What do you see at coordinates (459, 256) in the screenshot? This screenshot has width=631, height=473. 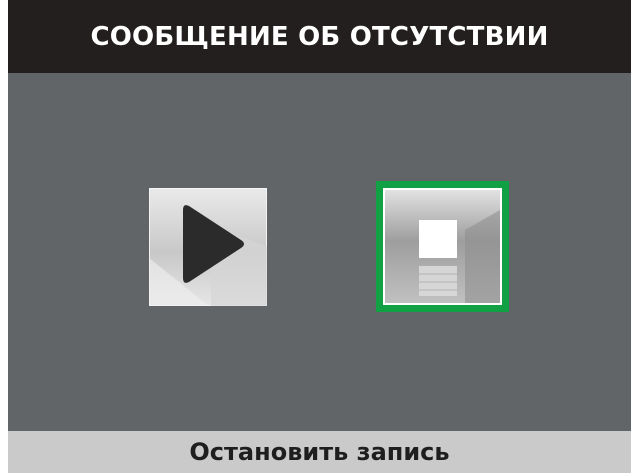 I see `stop-icon` at bounding box center [459, 256].